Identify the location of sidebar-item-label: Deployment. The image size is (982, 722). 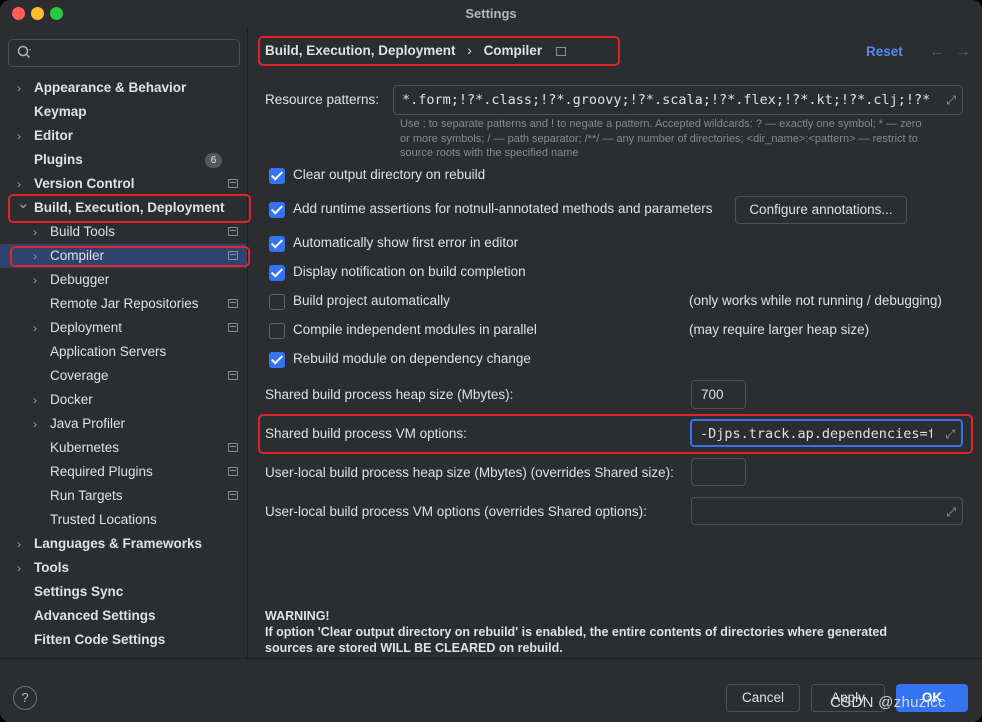
(86, 327).